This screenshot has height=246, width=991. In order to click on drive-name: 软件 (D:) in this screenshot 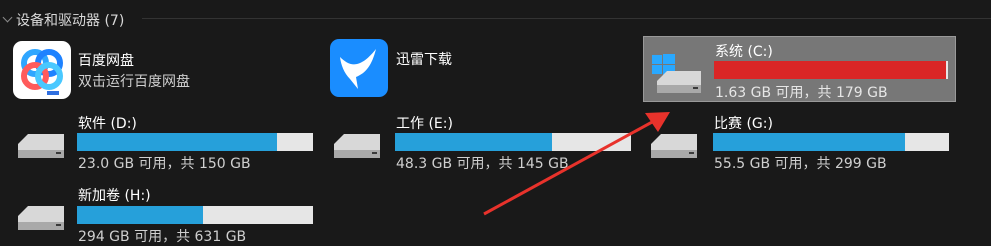, I will do `click(107, 124)`.